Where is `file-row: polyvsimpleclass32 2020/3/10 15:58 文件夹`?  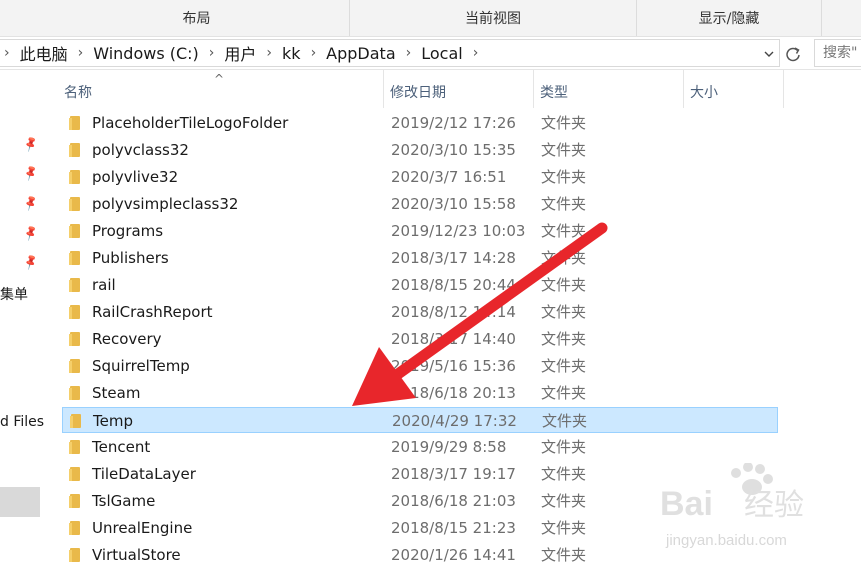
file-row: polyvsimpleclass32 2020/3/10 15:58 文件夹 is located at coordinates (420, 204).